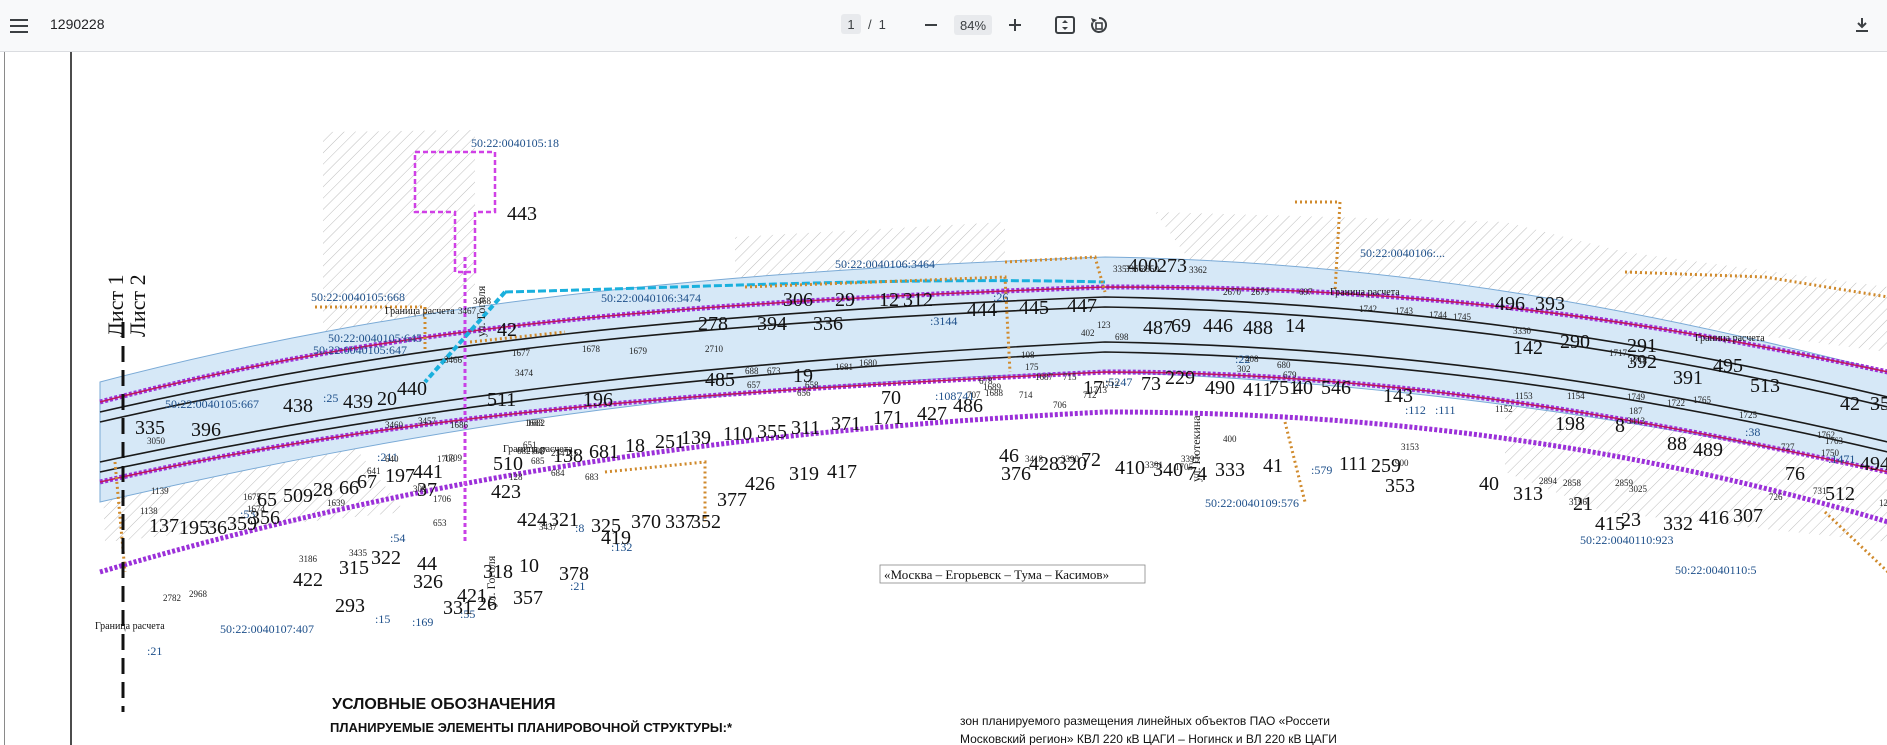  What do you see at coordinates (1400, 486) in the screenshot?
I see `parcel-number: 353` at bounding box center [1400, 486].